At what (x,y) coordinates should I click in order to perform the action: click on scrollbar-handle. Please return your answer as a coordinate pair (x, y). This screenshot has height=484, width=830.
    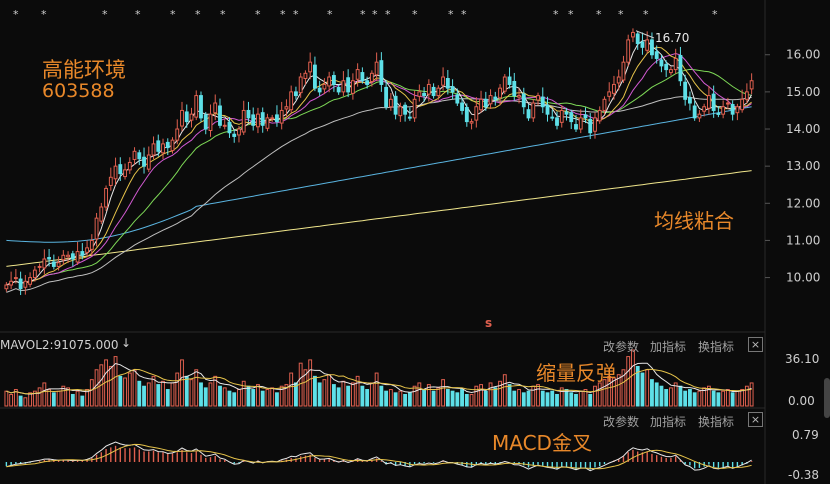
    Looking at the image, I should click on (827, 398).